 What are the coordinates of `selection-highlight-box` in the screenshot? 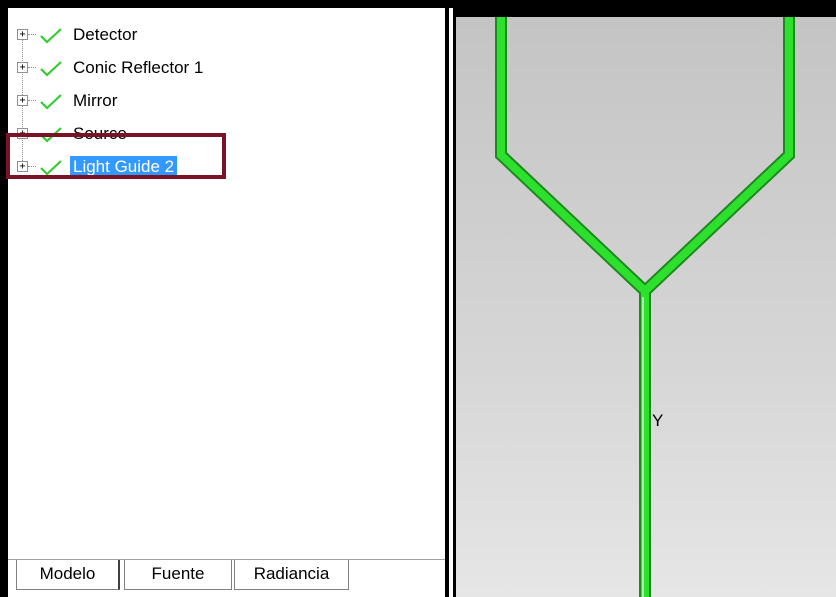 It's located at (116, 156).